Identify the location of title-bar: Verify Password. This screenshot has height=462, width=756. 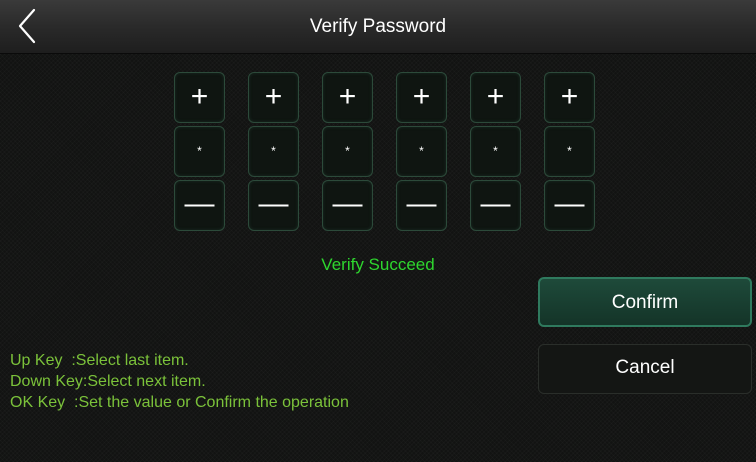
(378, 27).